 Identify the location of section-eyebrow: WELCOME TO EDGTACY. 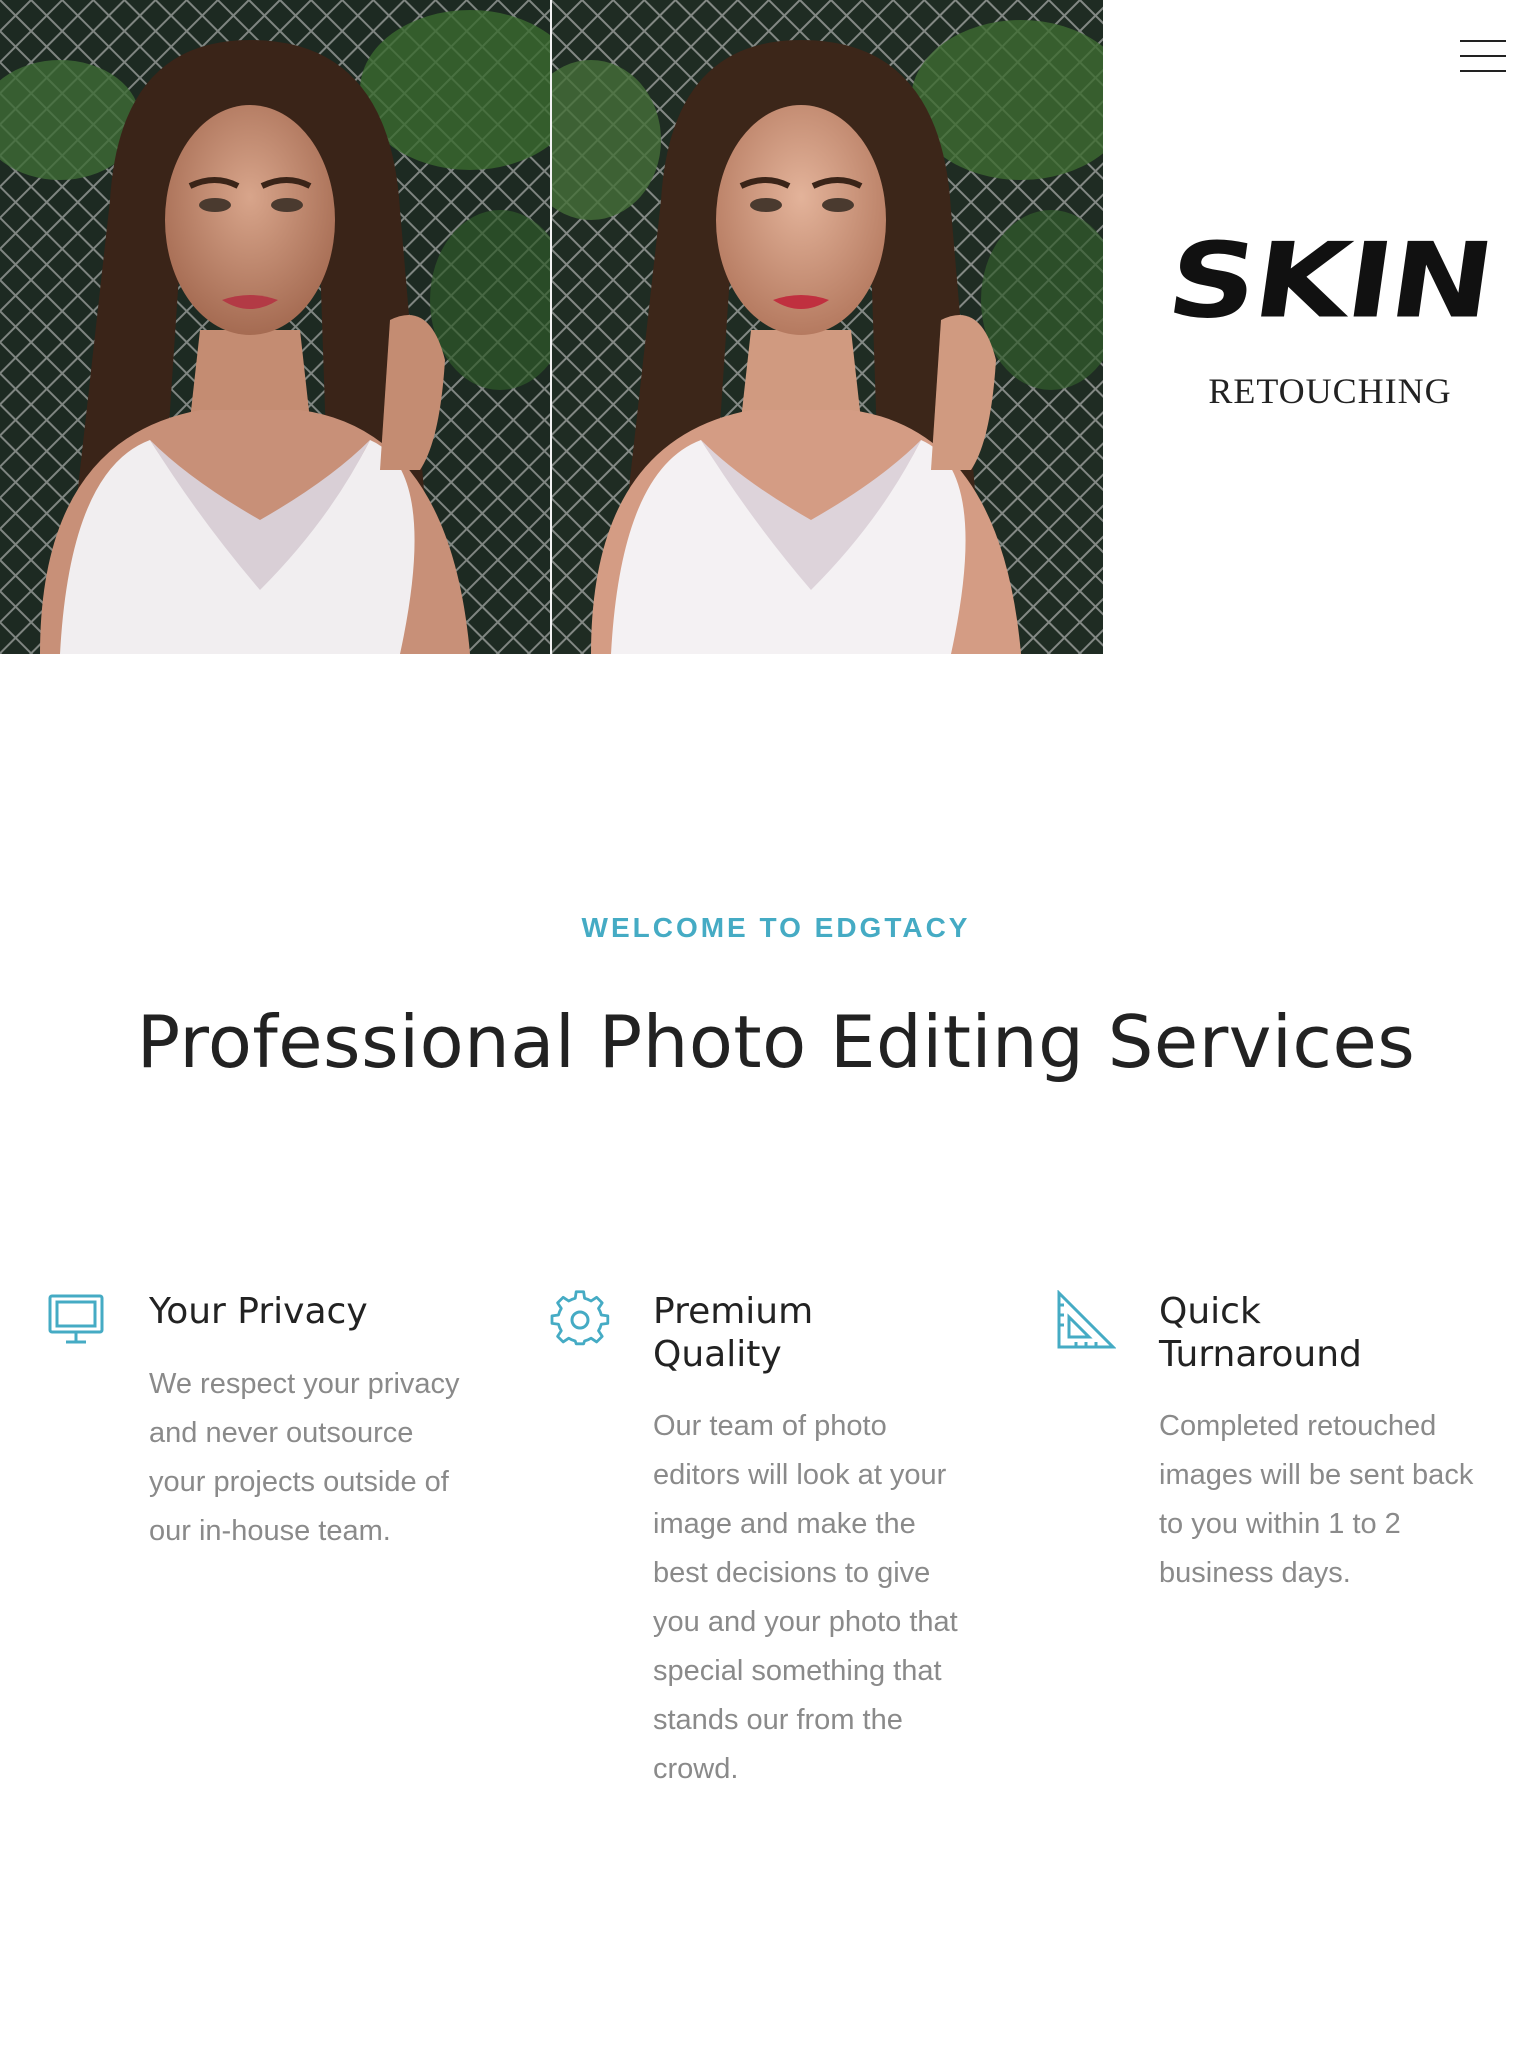
(776, 927).